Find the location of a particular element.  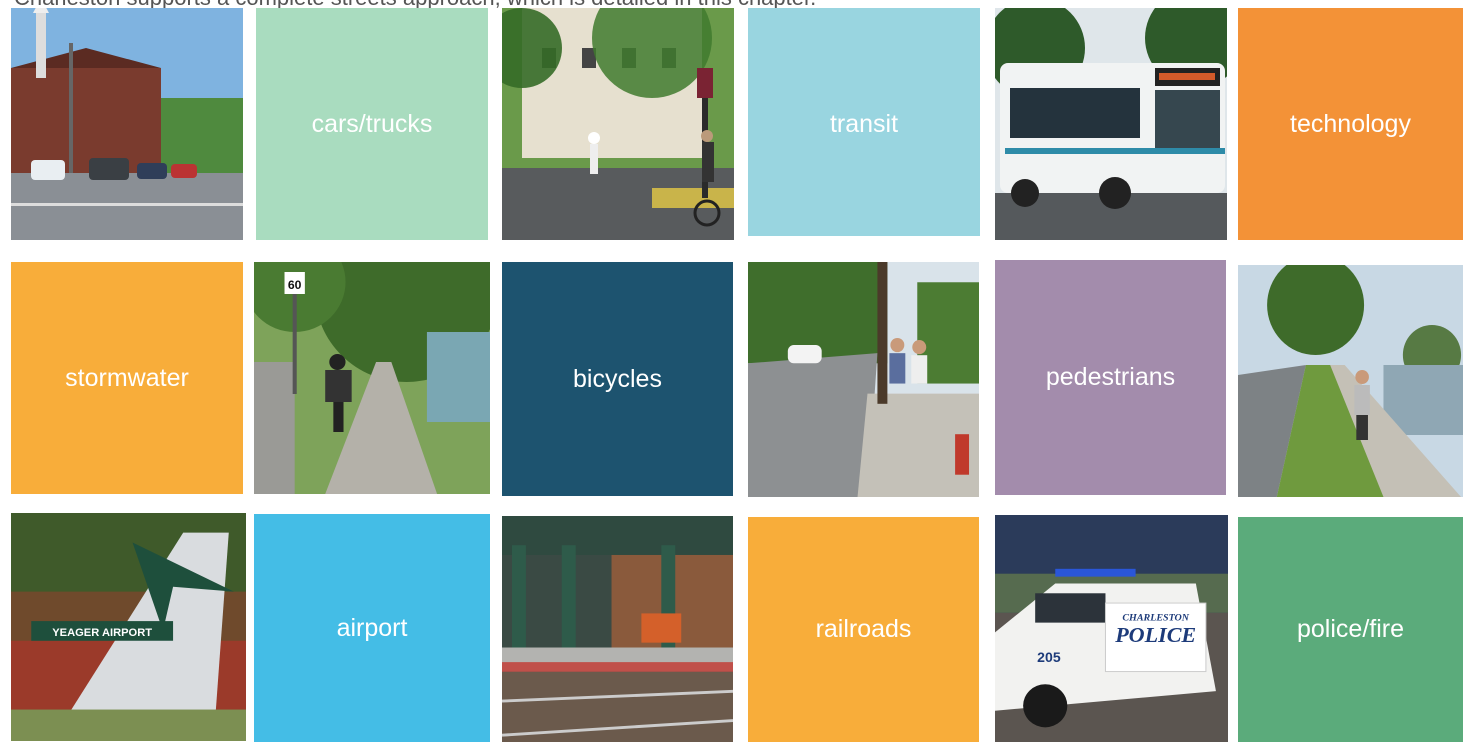

railroads-tile: railroads is located at coordinates (863, 629).